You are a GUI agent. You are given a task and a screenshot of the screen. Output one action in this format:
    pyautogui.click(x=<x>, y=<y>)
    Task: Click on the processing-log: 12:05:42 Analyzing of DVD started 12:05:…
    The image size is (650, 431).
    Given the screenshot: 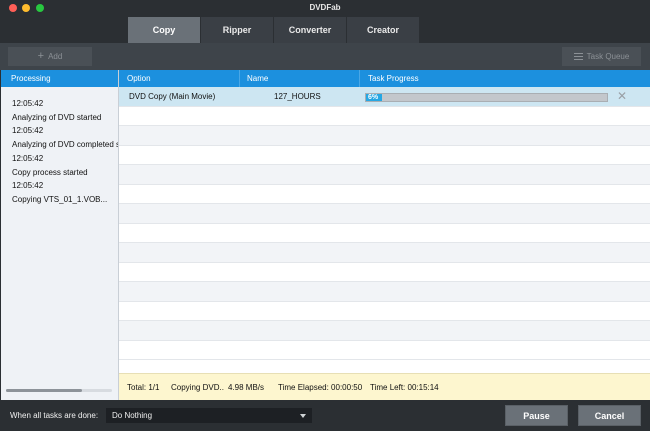 What is the action you would take?
    pyautogui.click(x=59, y=147)
    